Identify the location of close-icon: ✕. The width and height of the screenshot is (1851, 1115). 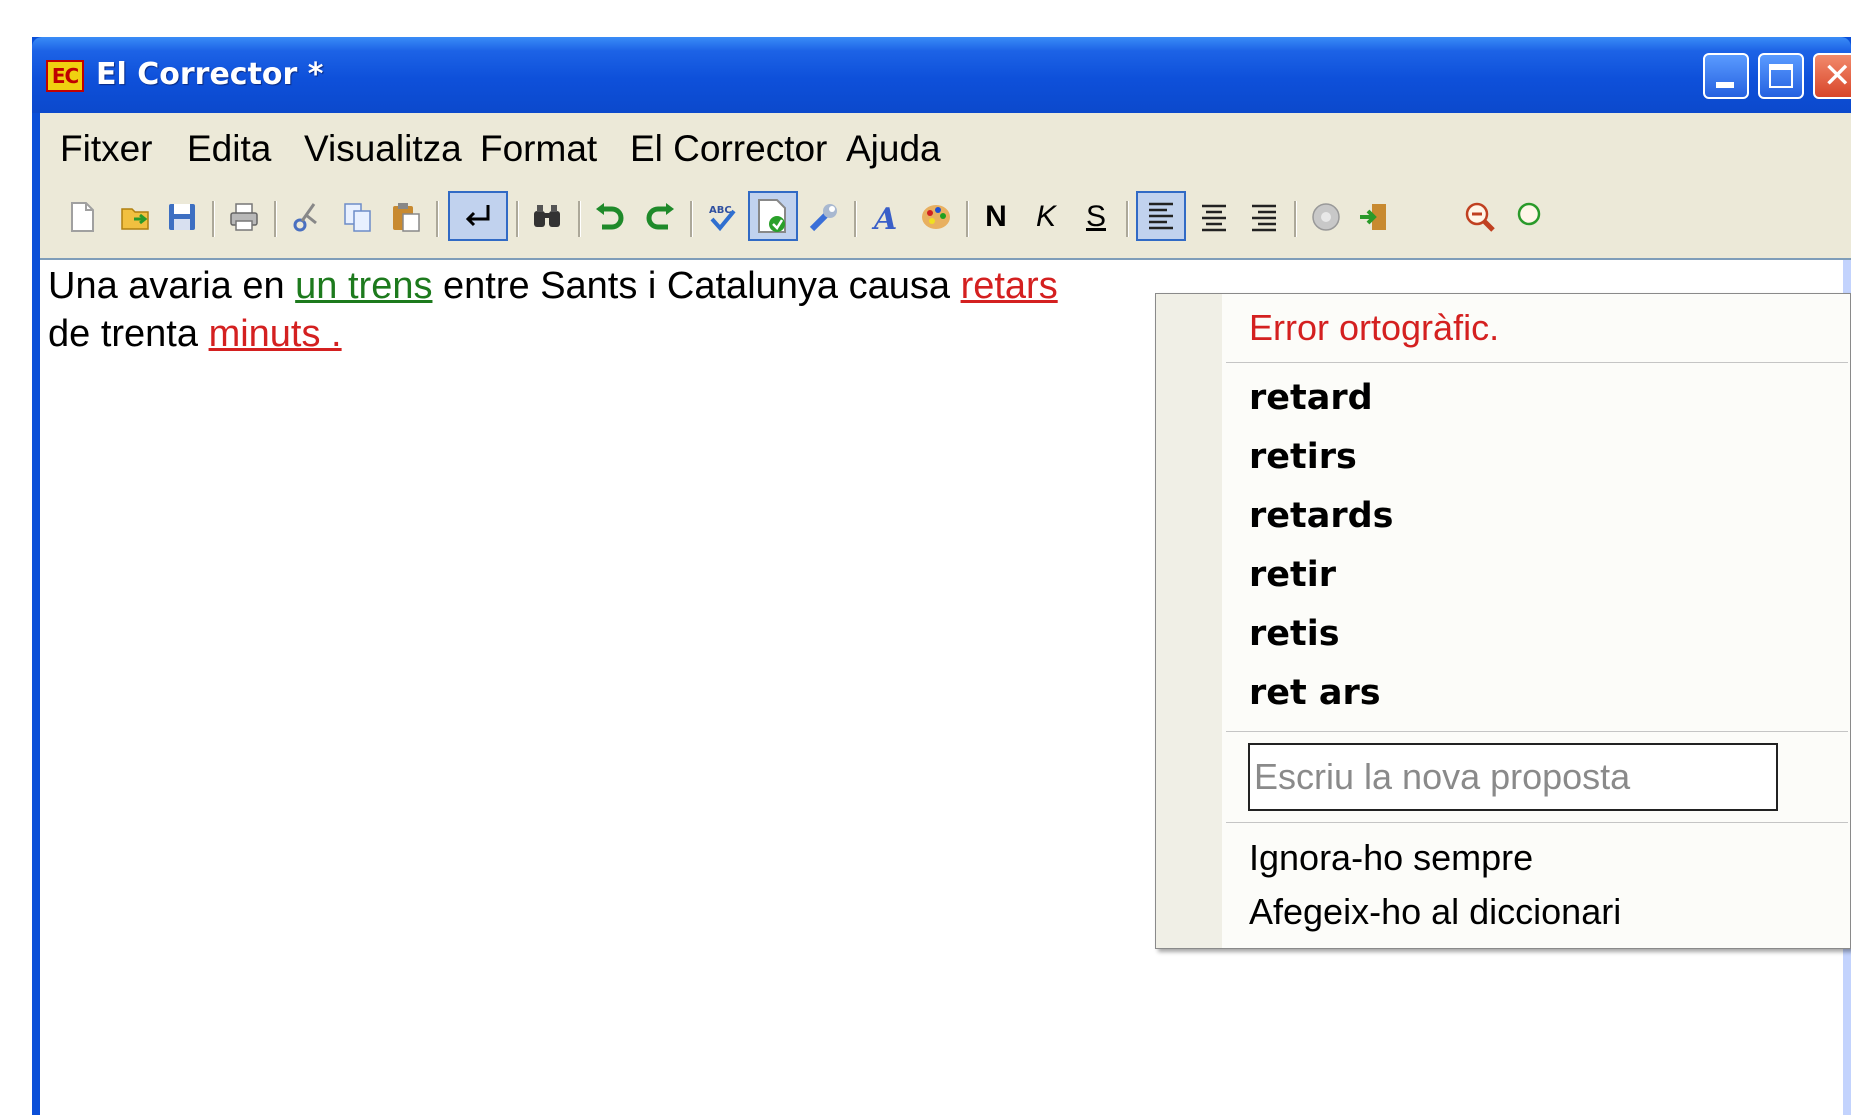
(1837, 76).